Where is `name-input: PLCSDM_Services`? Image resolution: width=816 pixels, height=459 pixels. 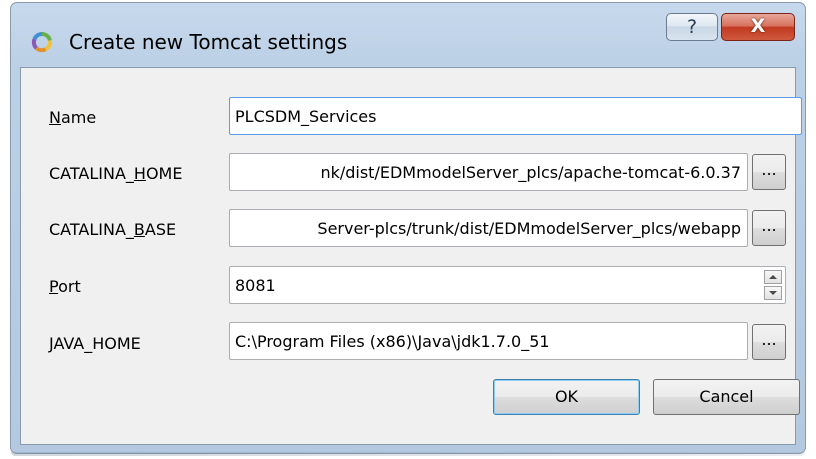
name-input: PLCSDM_Services is located at coordinates (515, 116).